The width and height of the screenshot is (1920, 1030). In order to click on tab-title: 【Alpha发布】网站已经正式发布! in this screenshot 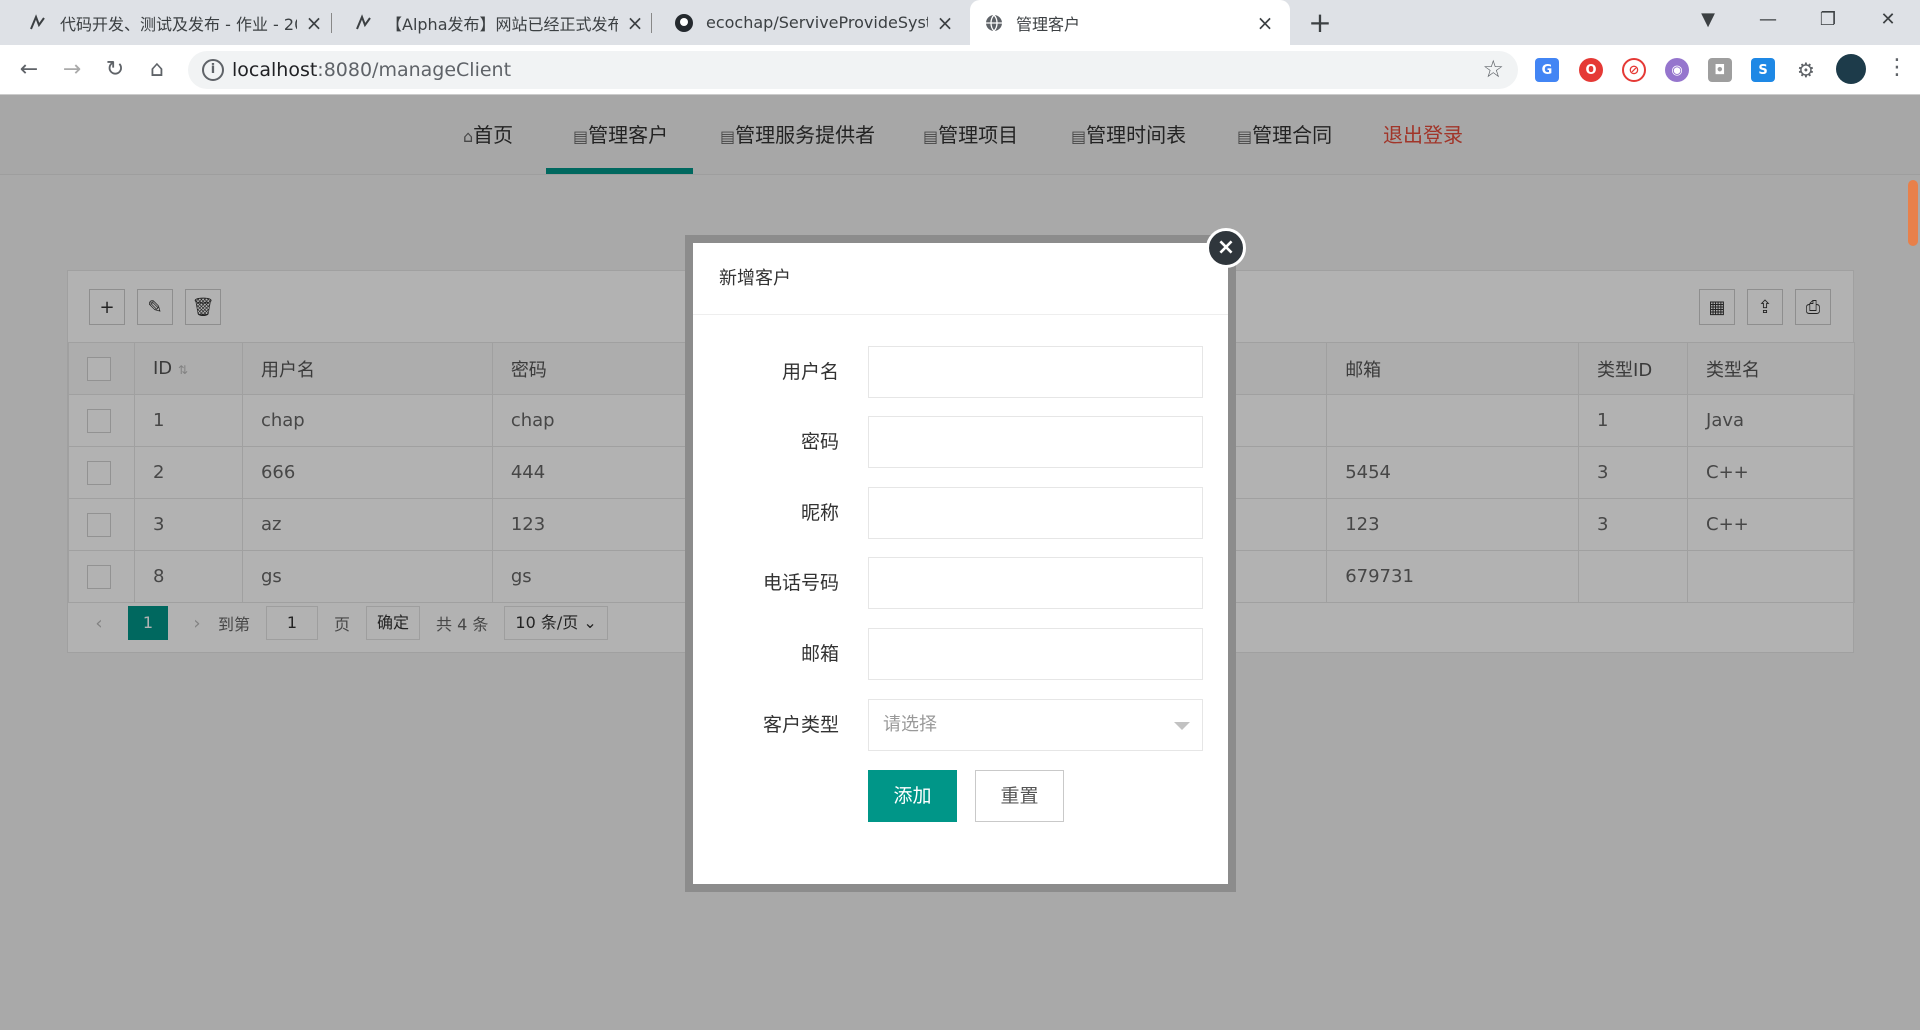, I will do `click(502, 24)`.